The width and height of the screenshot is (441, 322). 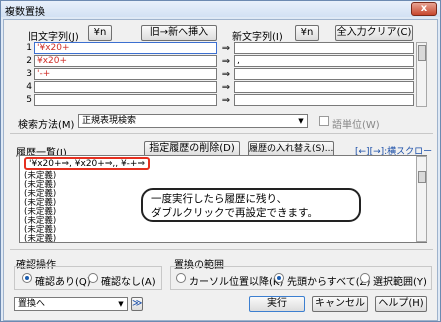 What do you see at coordinates (356, 125) in the screenshot?
I see `word-unit-label: 語単位(W)` at bounding box center [356, 125].